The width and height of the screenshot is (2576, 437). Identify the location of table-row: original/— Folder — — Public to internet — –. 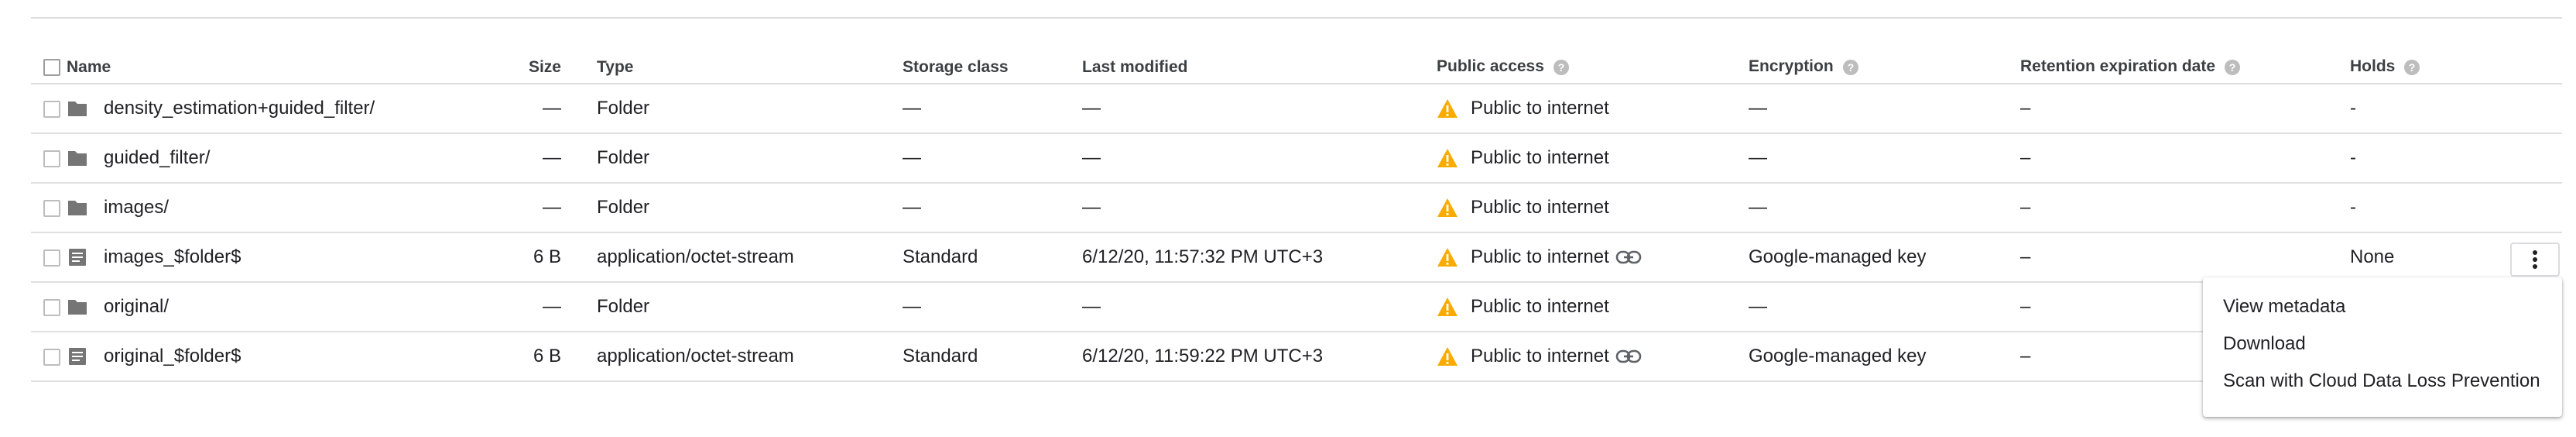
(1296, 307).